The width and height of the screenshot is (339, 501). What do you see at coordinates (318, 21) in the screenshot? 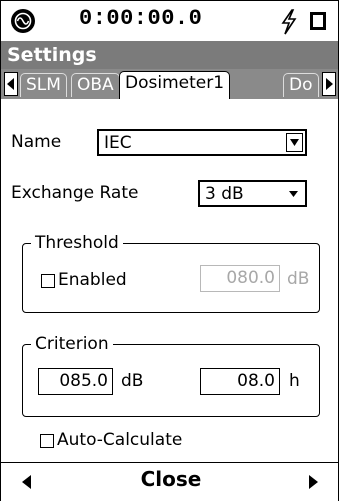
I see `battery-icon` at bounding box center [318, 21].